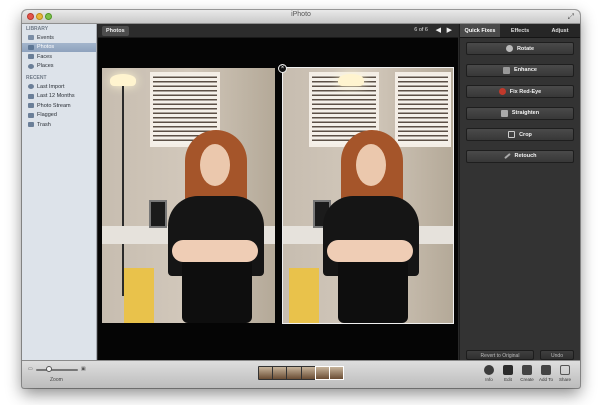  Describe the element at coordinates (512, 134) in the screenshot. I see `crop-icon` at that location.